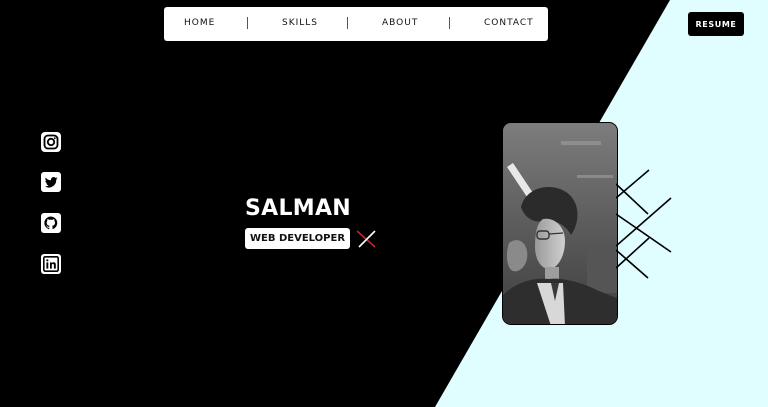 This screenshot has height=407, width=768. Describe the element at coordinates (400, 23) in the screenshot. I see `nav-about-link: ABOUT` at that location.